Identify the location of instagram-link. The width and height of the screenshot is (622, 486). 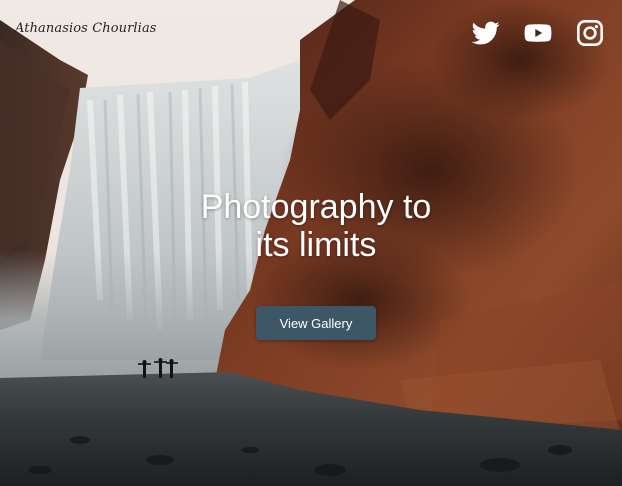
(590, 33).